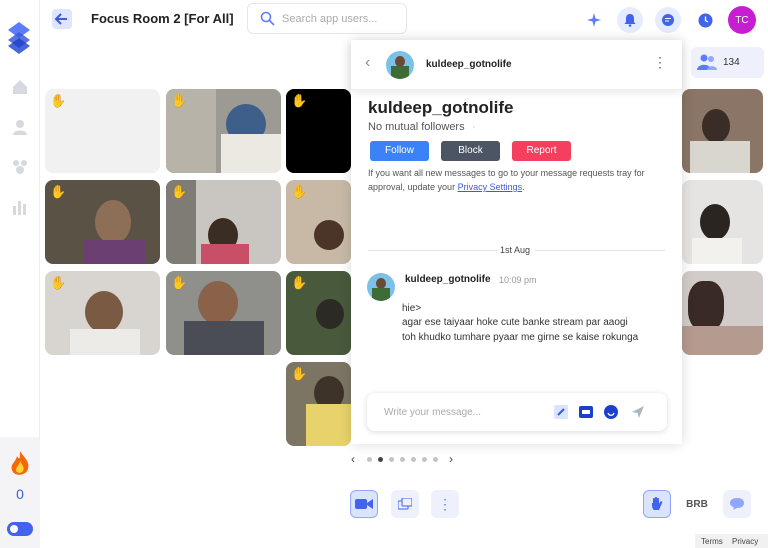  I want to click on notifications-button, so click(630, 20).